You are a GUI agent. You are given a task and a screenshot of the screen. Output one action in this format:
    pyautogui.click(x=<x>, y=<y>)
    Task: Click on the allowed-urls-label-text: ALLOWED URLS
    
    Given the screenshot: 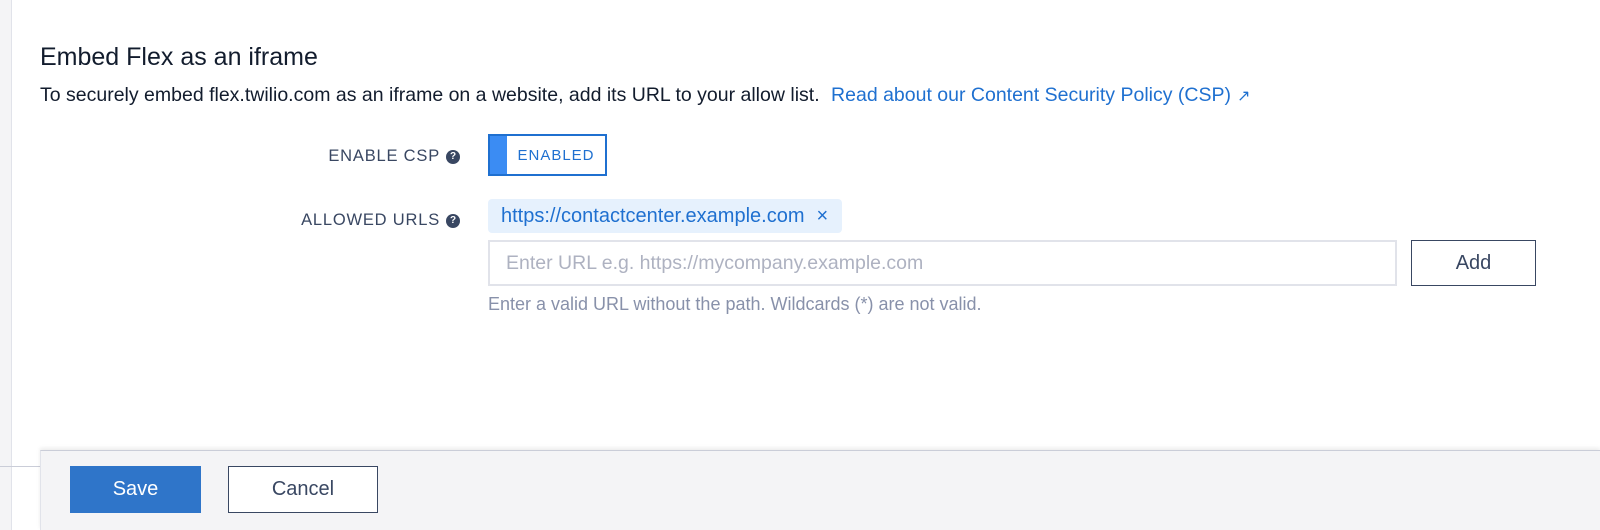 What is the action you would take?
    pyautogui.click(x=370, y=220)
    